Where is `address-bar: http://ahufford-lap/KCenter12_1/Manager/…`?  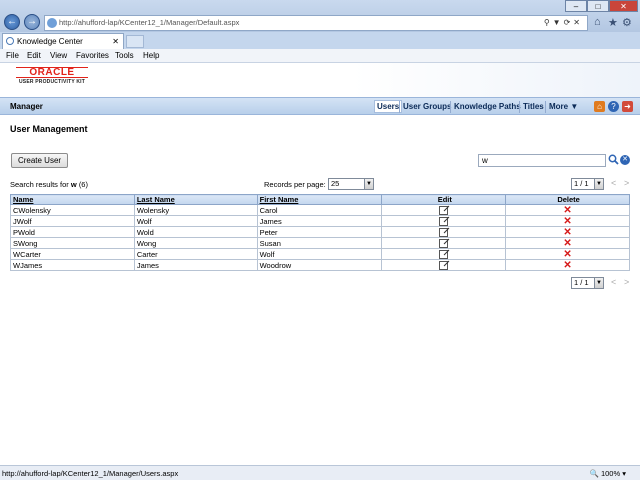 address-bar: http://ahufford-lap/KCenter12_1/Manager/… is located at coordinates (316, 23).